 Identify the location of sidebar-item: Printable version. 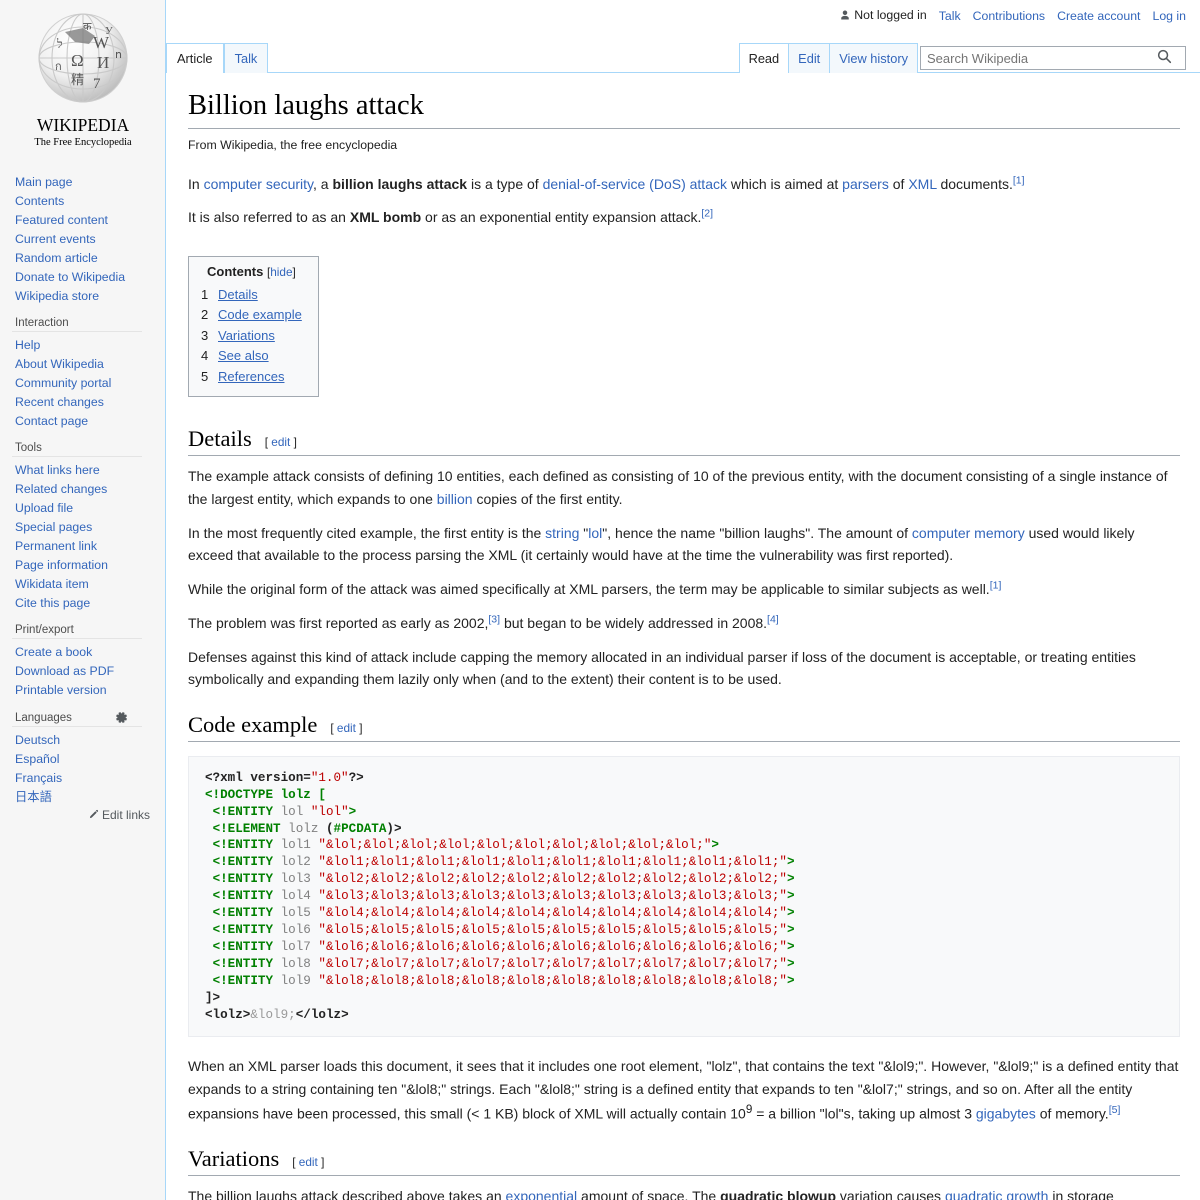
(88, 689).